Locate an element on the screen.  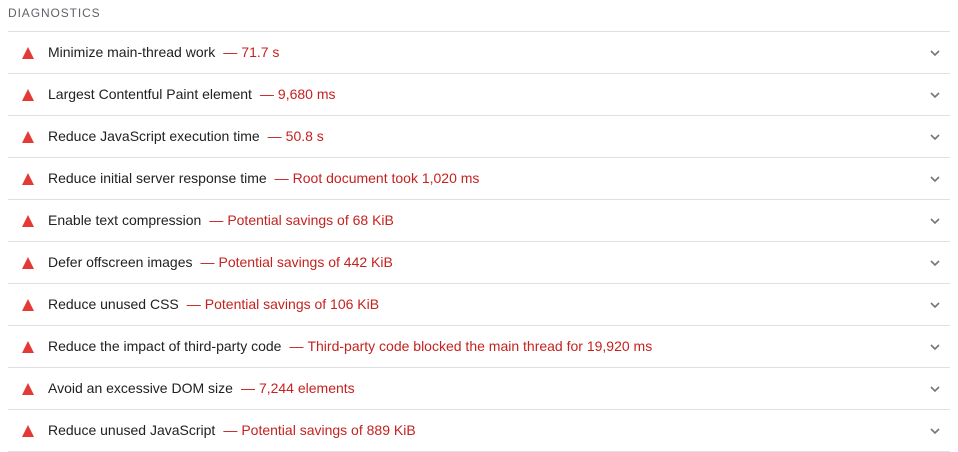
audit-display-value: Potential savings of 442 KiB is located at coordinates (305, 262).